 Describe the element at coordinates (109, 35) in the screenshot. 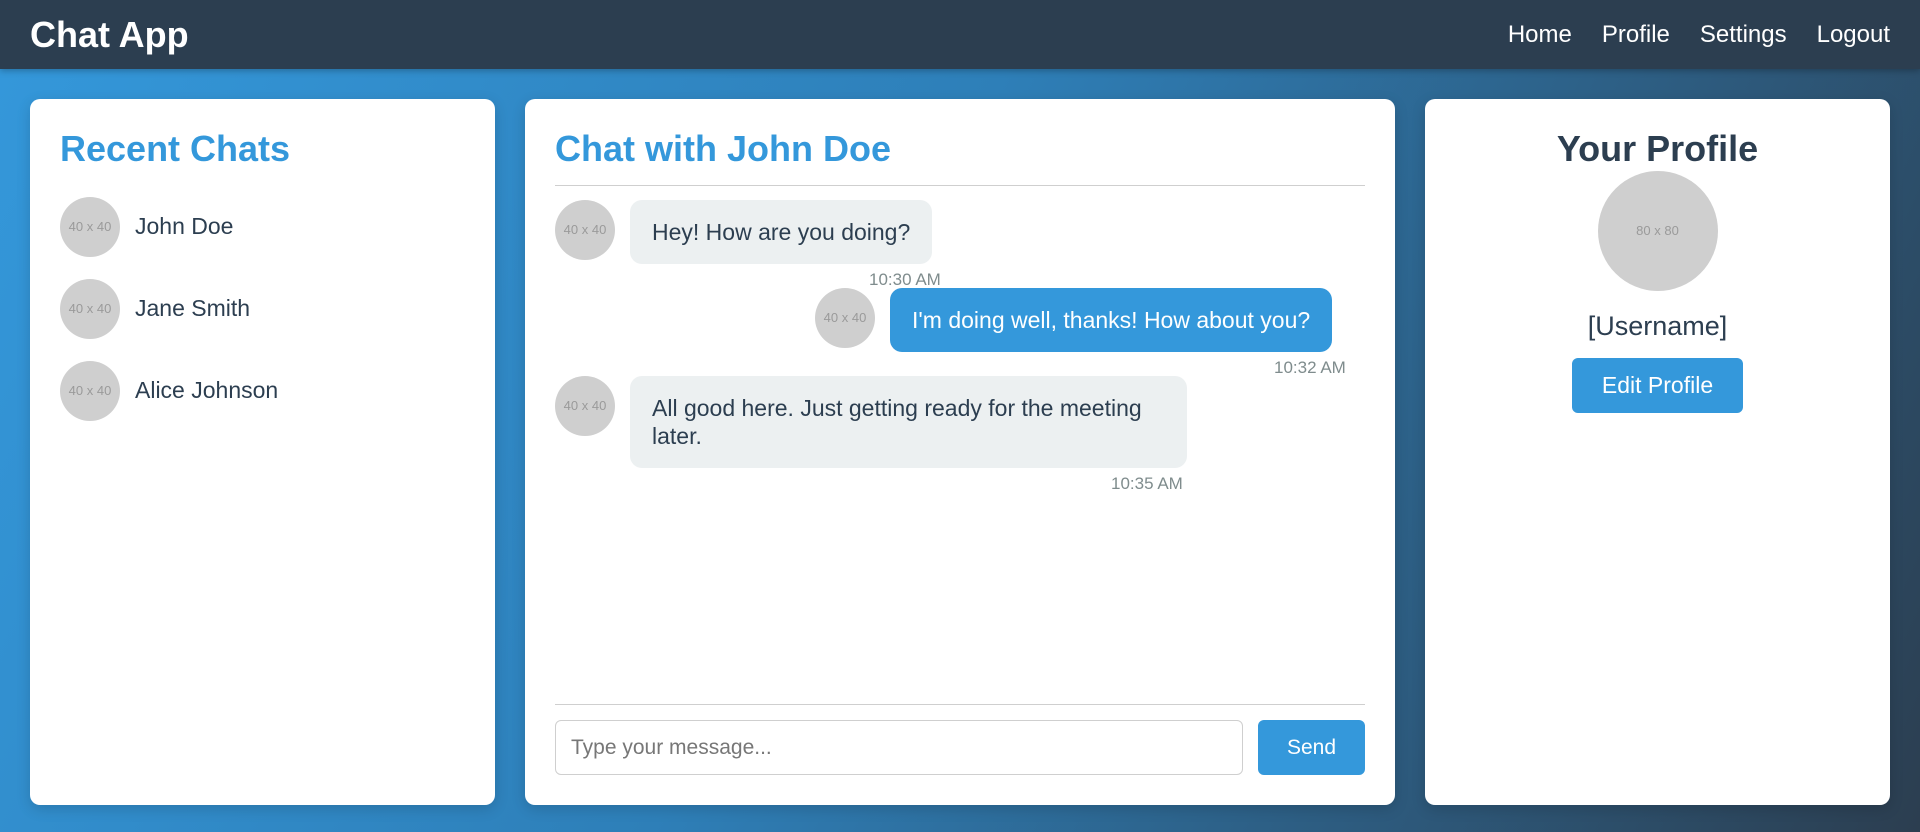

I see `app-brand: Chat App` at that location.